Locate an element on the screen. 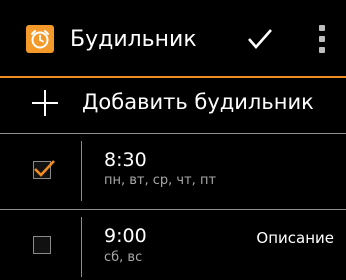  plus-icon is located at coordinates (45, 103).